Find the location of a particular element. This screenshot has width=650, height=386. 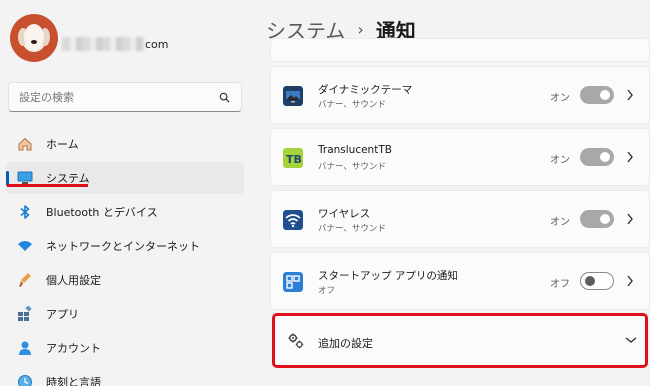

app-notification-row: ワイヤレス バナー、サウンド オン is located at coordinates (460, 219).